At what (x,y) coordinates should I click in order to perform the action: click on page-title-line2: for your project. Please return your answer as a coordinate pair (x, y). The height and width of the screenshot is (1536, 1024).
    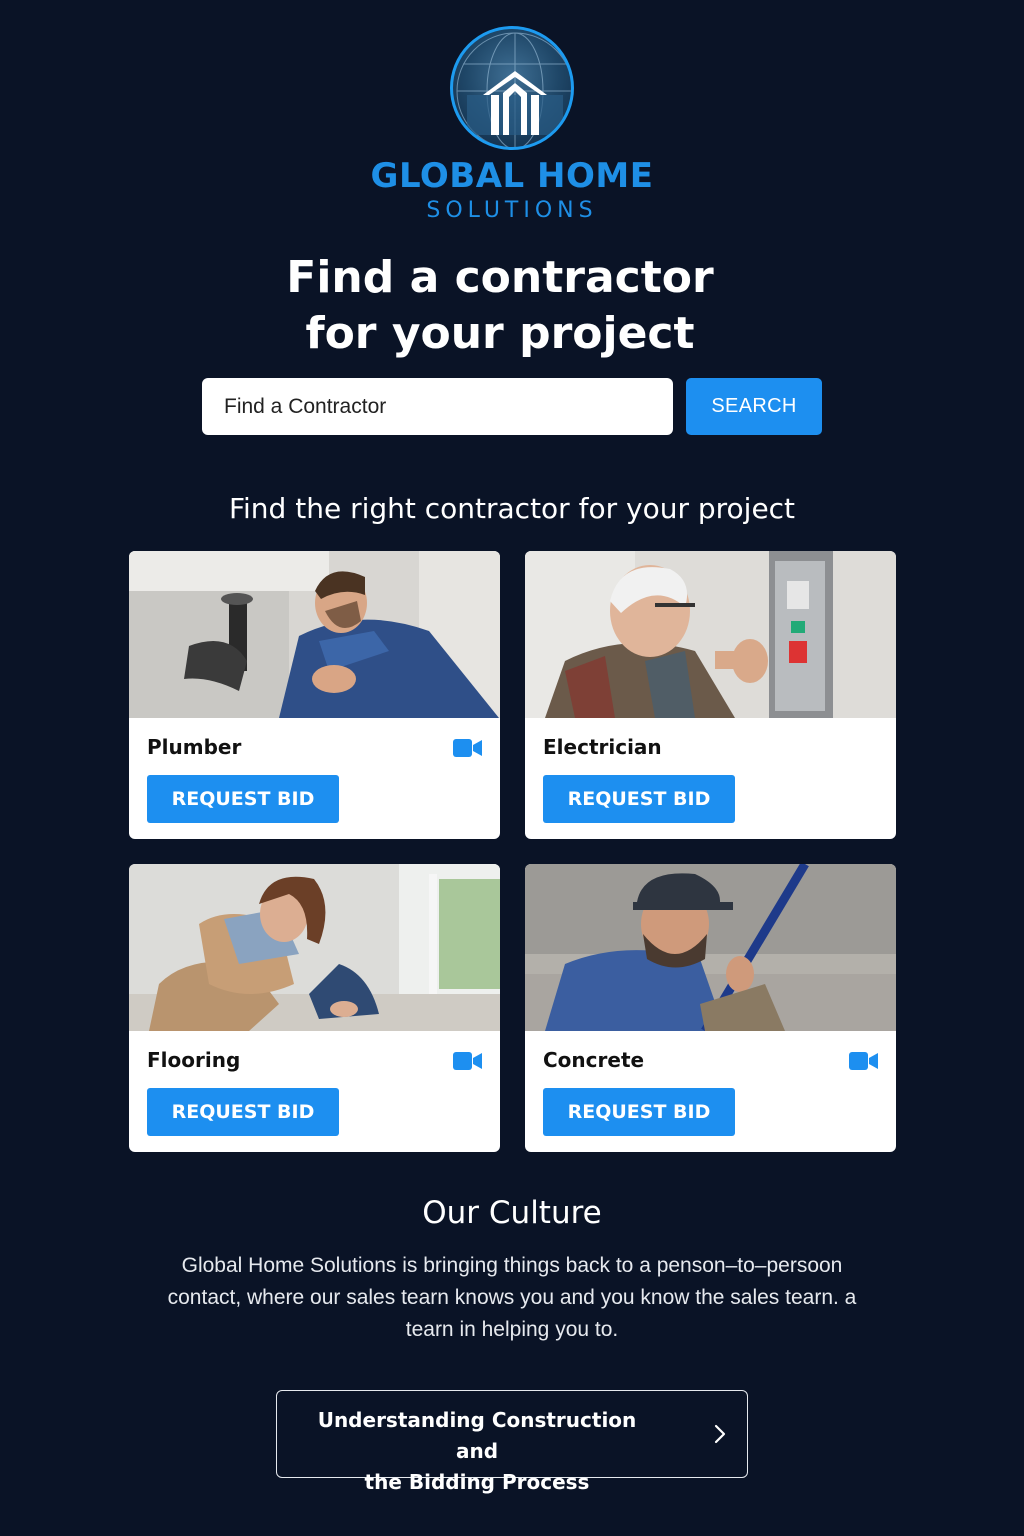
    Looking at the image, I should click on (500, 333).